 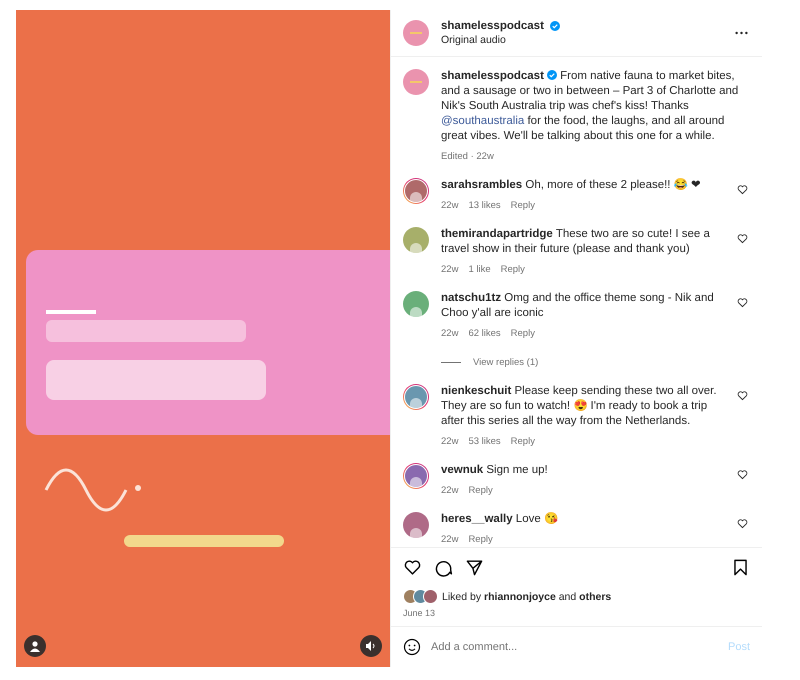 What do you see at coordinates (578, 306) in the screenshot?
I see `comment-text: natschu1tz Omg and the office theme song - Nik and Choo y'all are iconic` at bounding box center [578, 306].